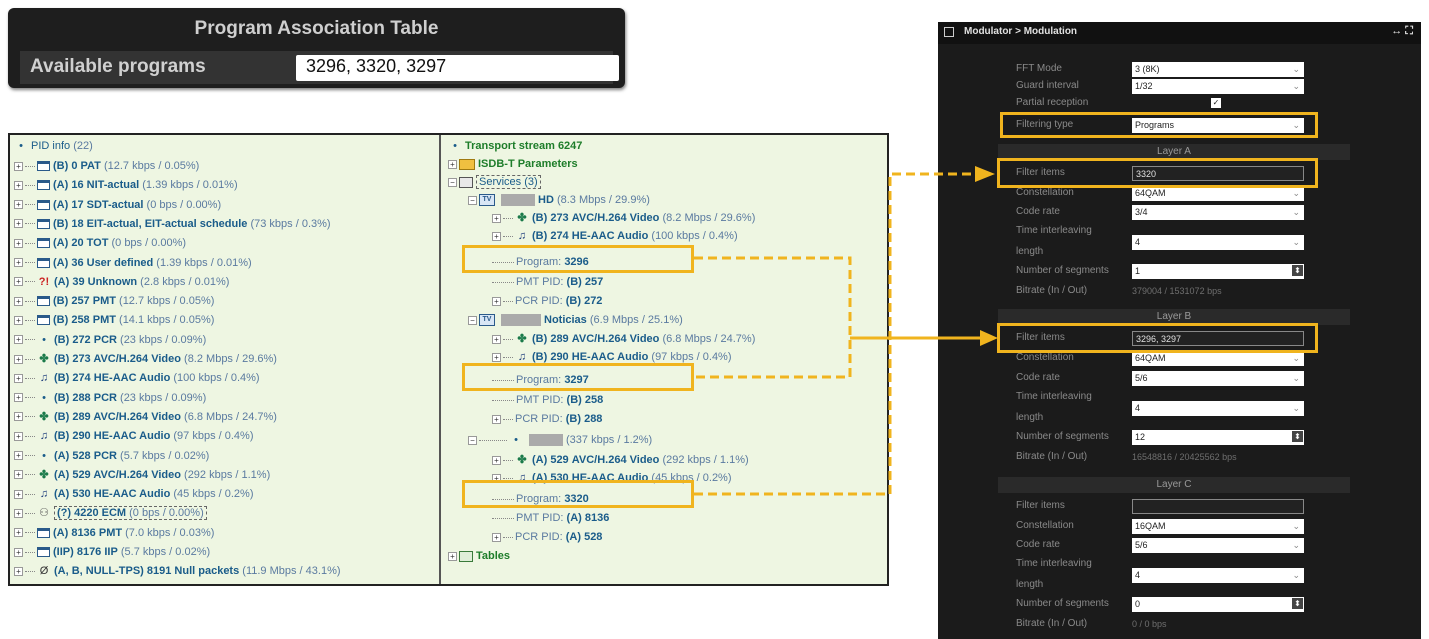  I want to click on connector-lines, so click(846, 331).